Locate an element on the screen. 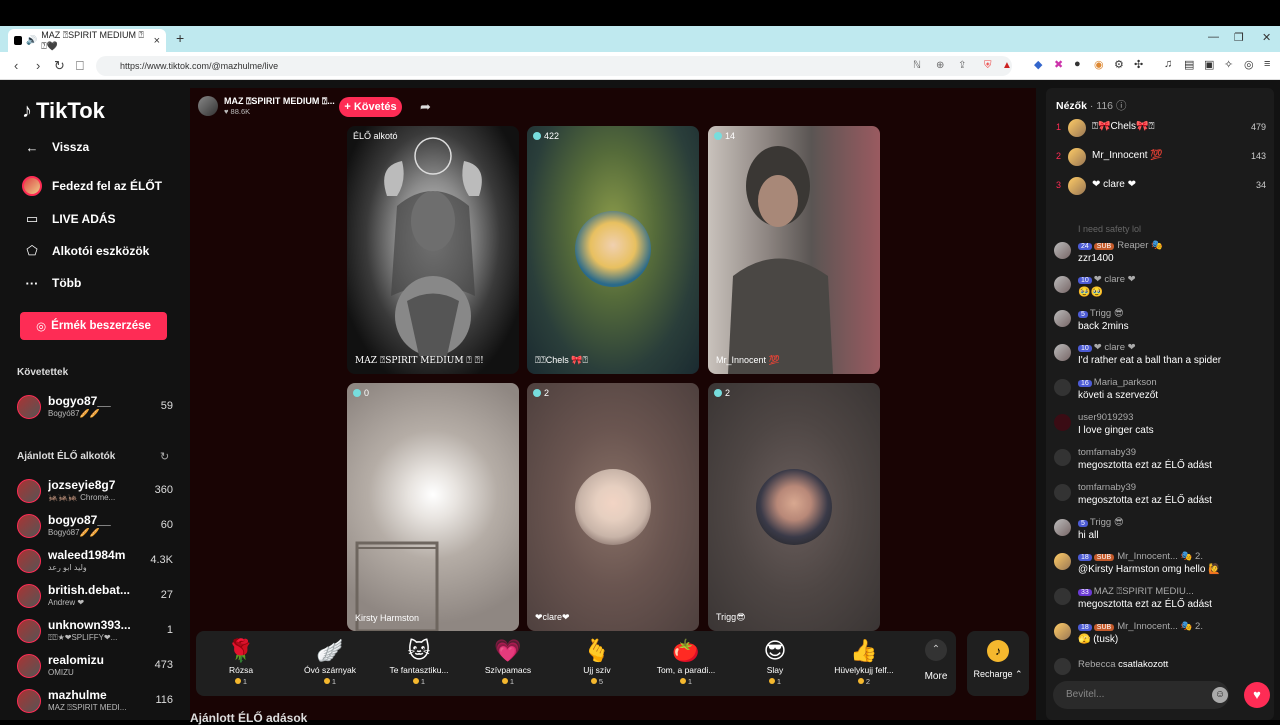 The image size is (1280, 725). recommended-account: unknown393... ⍰⍰★❤SPLIFFY❤... 1 is located at coordinates (95, 631).